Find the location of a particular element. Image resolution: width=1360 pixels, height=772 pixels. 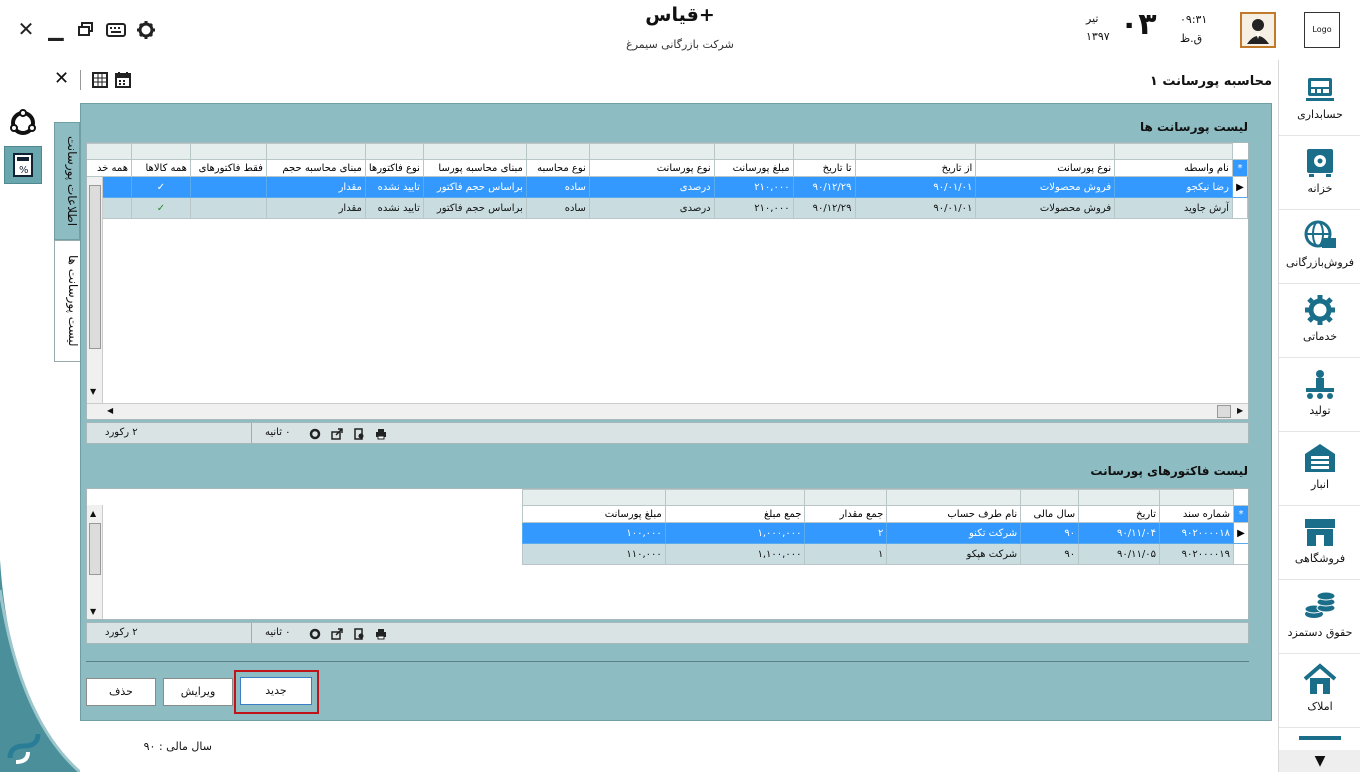

col-header: فقط فاکتورهای is located at coordinates (228, 168).